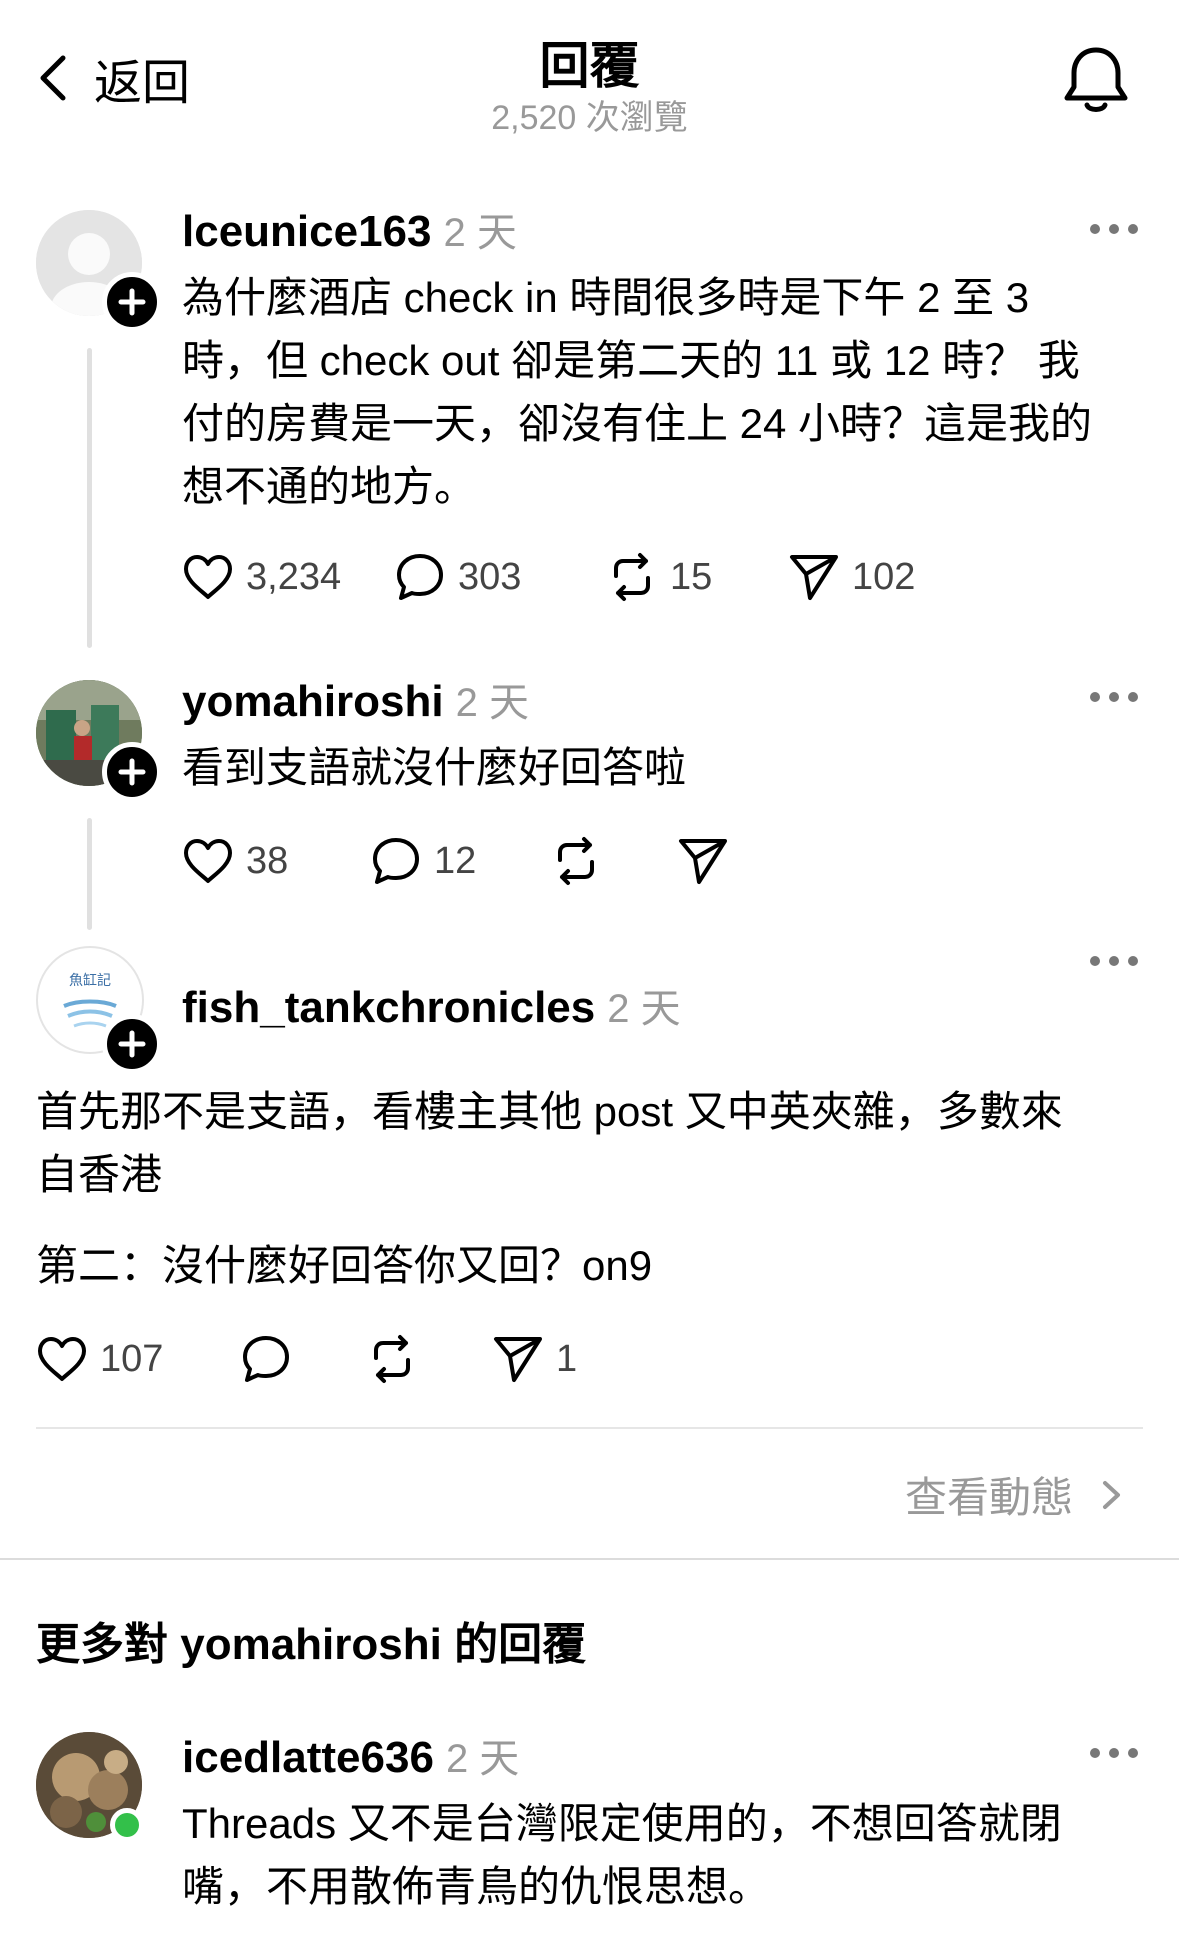 The width and height of the screenshot is (1179, 1937). I want to click on post-actions: 3,234 303 15 102, so click(548, 577).